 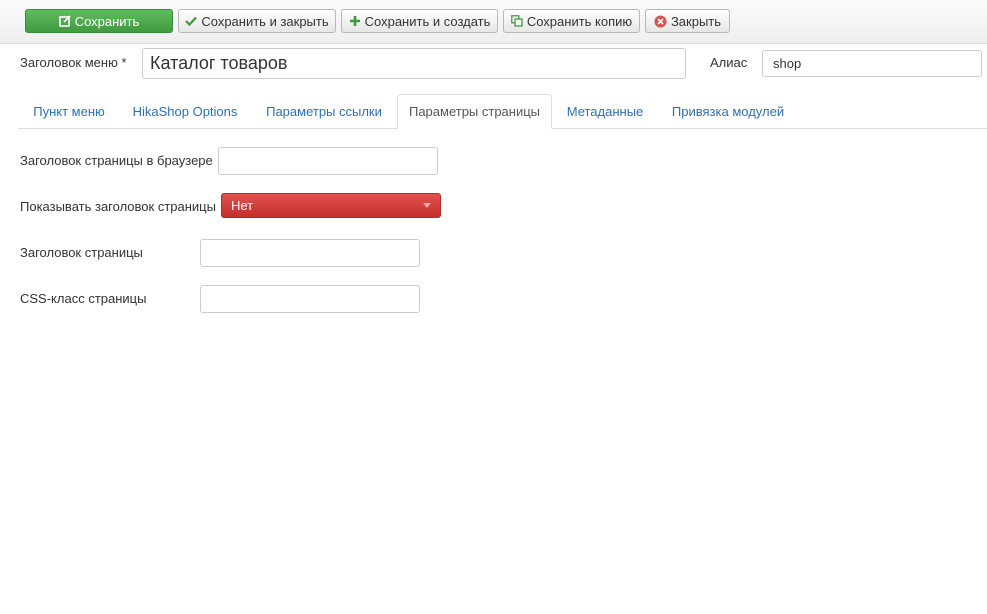 I want to click on tab-page-params: Параметры страницы, so click(x=474, y=111).